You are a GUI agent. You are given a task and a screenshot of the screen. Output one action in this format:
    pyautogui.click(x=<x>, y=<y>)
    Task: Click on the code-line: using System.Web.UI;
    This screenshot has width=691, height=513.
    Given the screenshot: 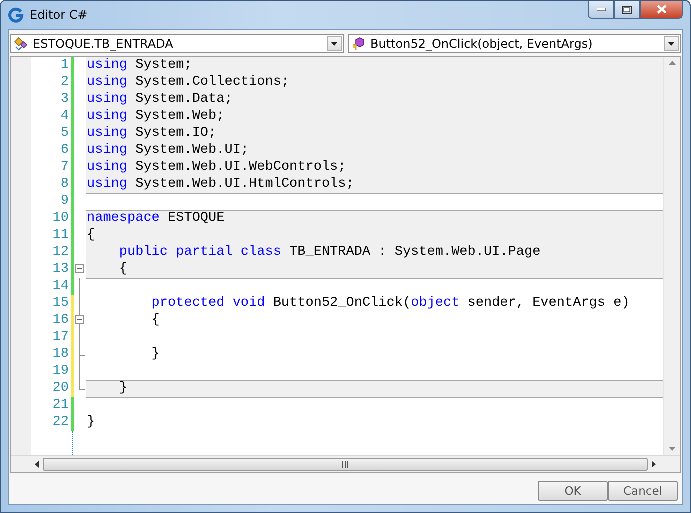 What is the action you would take?
    pyautogui.click(x=168, y=150)
    